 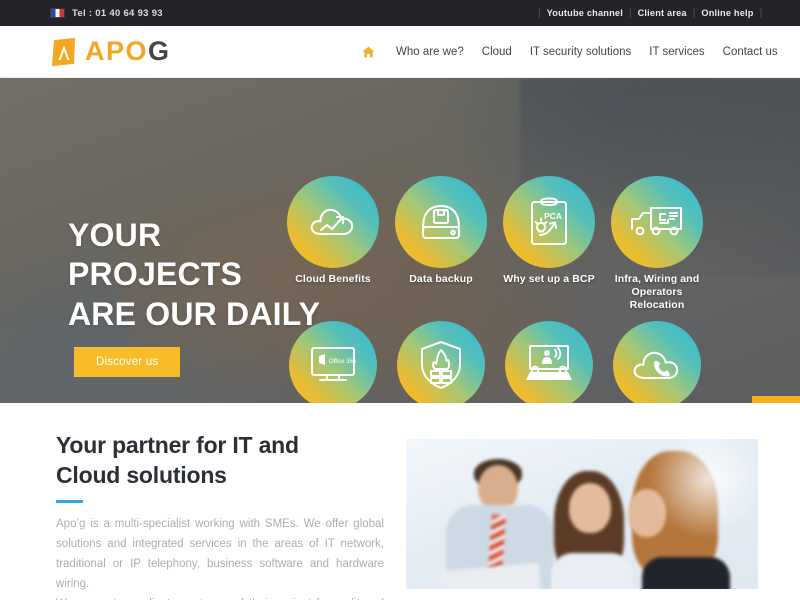 What do you see at coordinates (441, 222) in the screenshot?
I see `backup-drive-icon` at bounding box center [441, 222].